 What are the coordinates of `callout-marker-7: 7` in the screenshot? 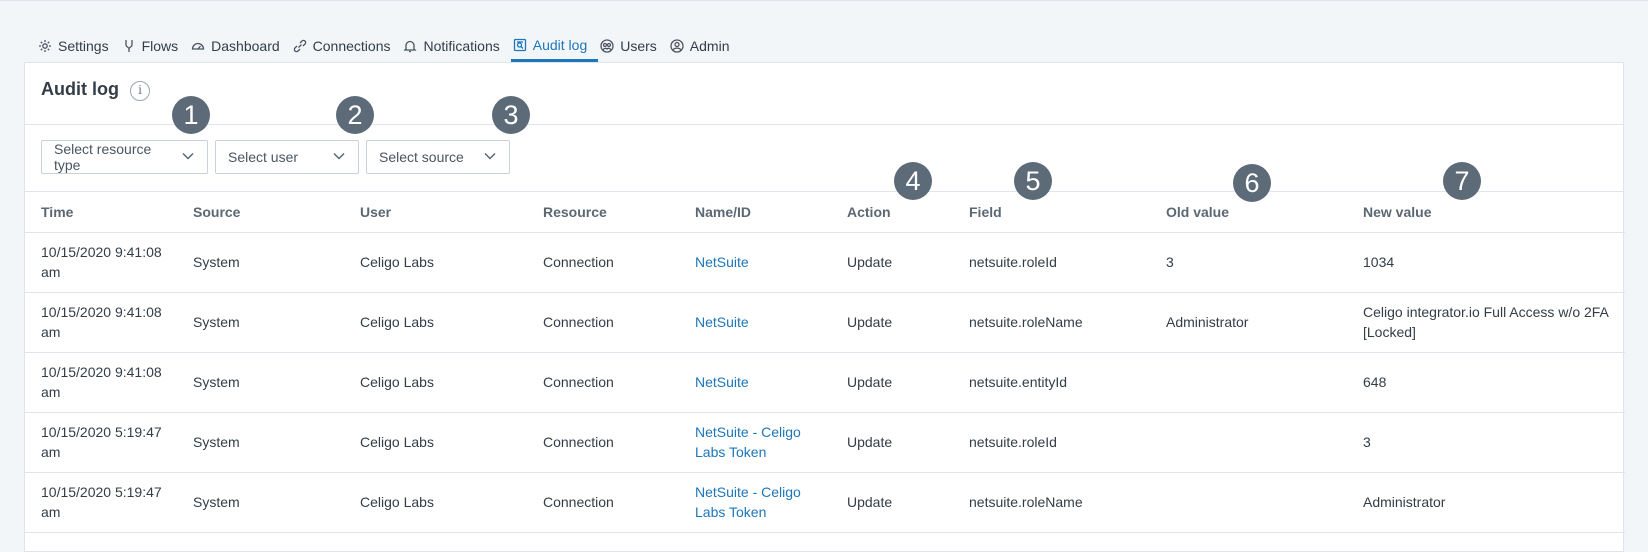 It's located at (1462, 181).